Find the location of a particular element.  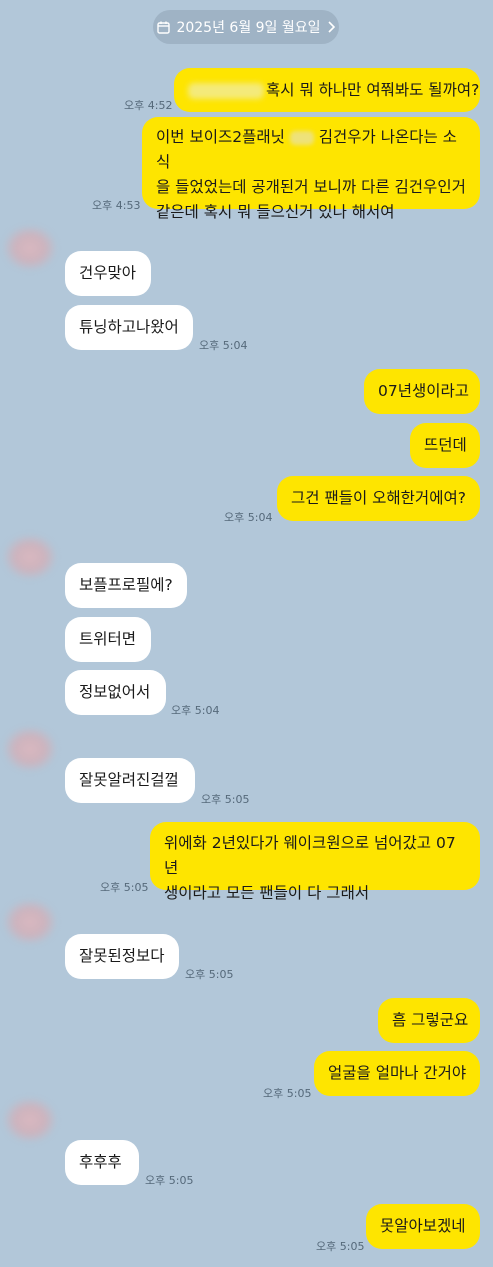

message-text: 정보없어서 is located at coordinates (115, 692).